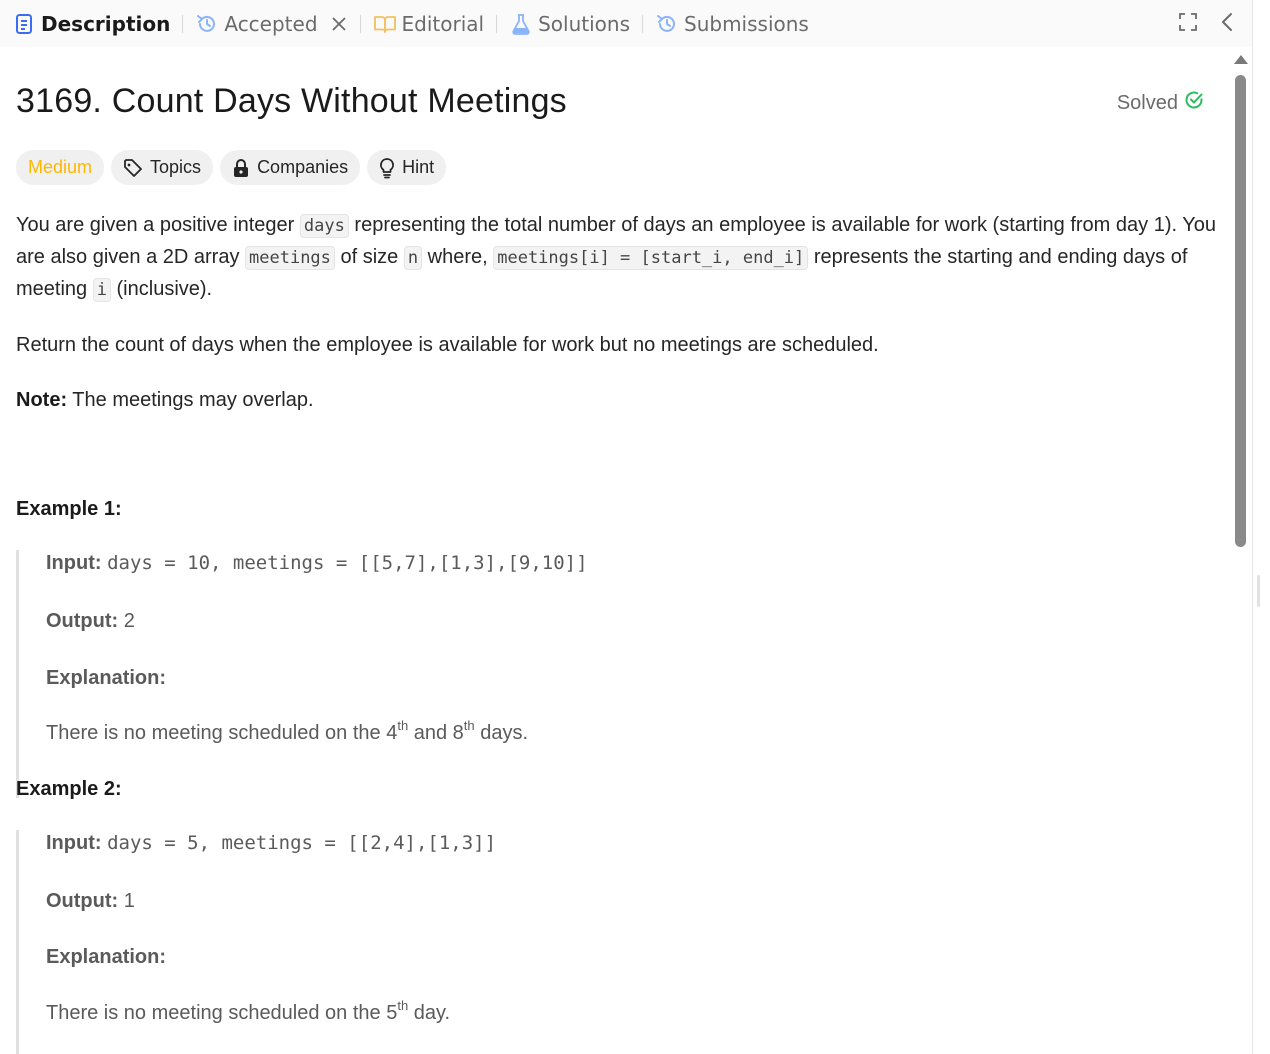 The height and width of the screenshot is (1054, 1270). I want to click on lock-icon, so click(241, 168).